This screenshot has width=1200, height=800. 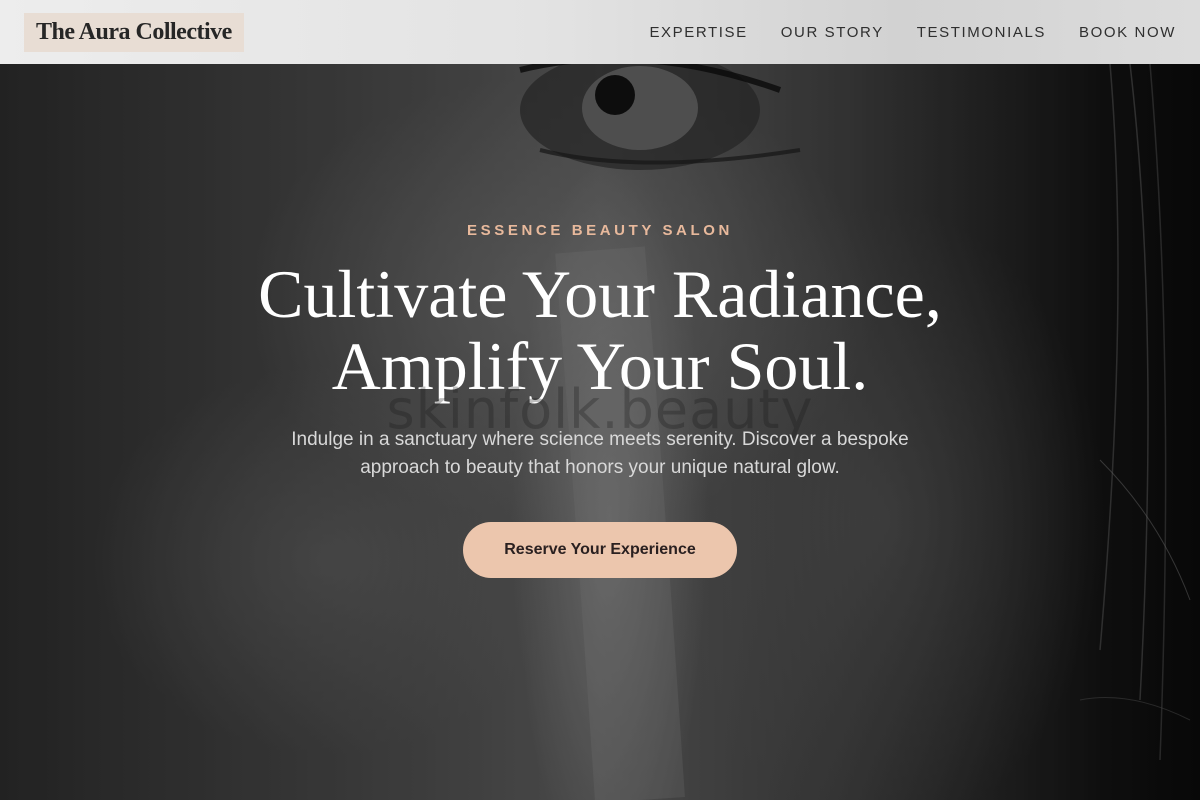 I want to click on brand-logo: The Aura Collective, so click(x=134, y=32).